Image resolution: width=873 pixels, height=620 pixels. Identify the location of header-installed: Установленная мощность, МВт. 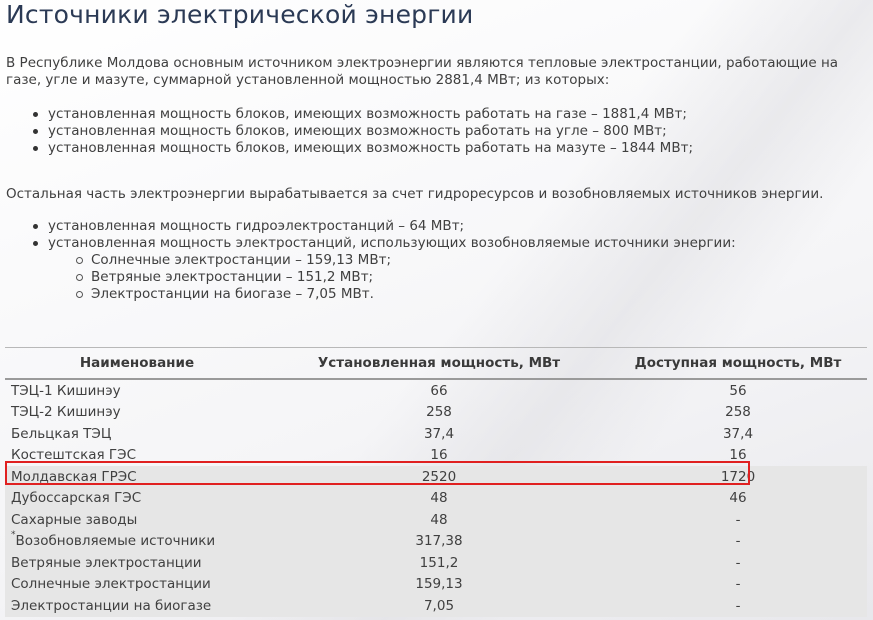
(439, 363).